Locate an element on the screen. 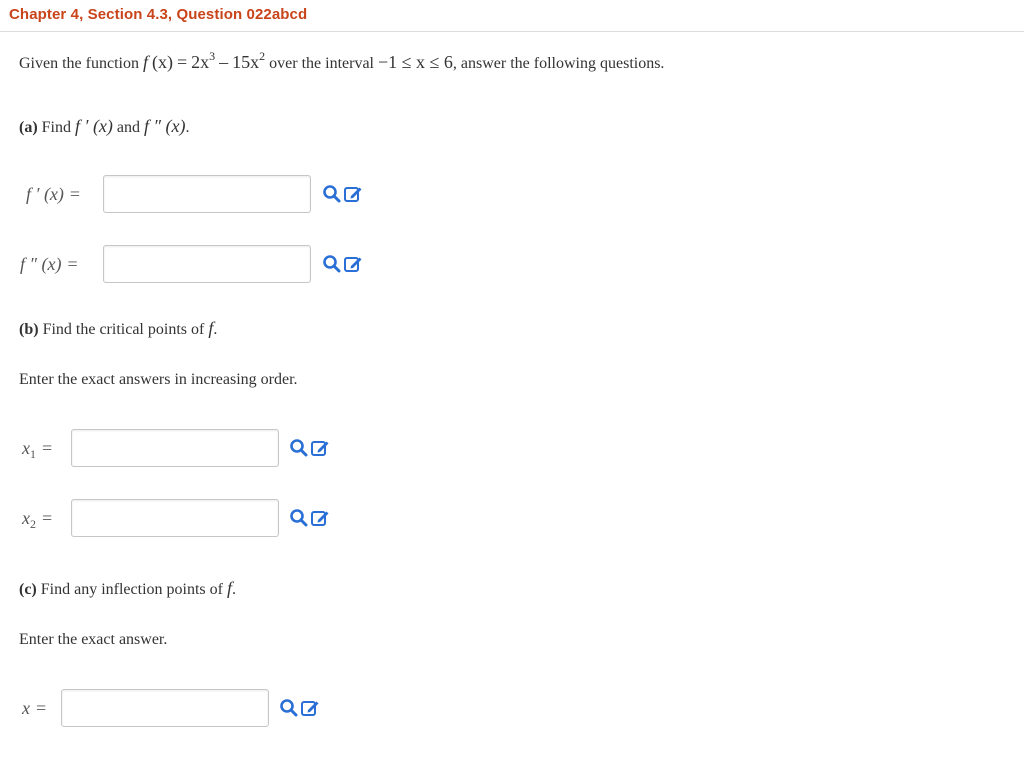  fprime-input is located at coordinates (207, 194).